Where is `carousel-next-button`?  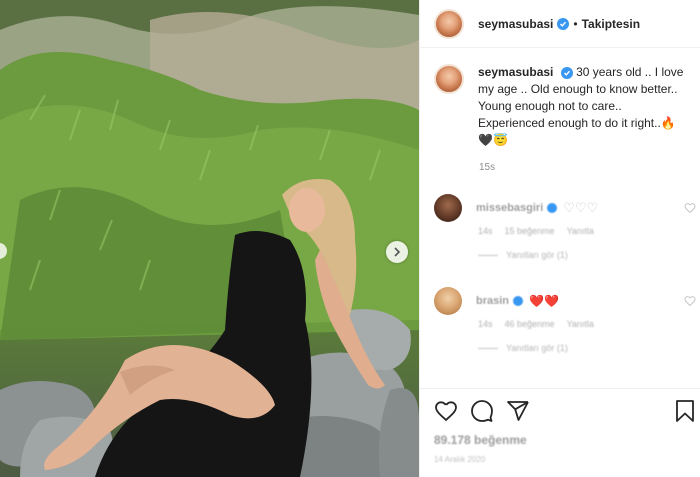 carousel-next-button is located at coordinates (397, 252).